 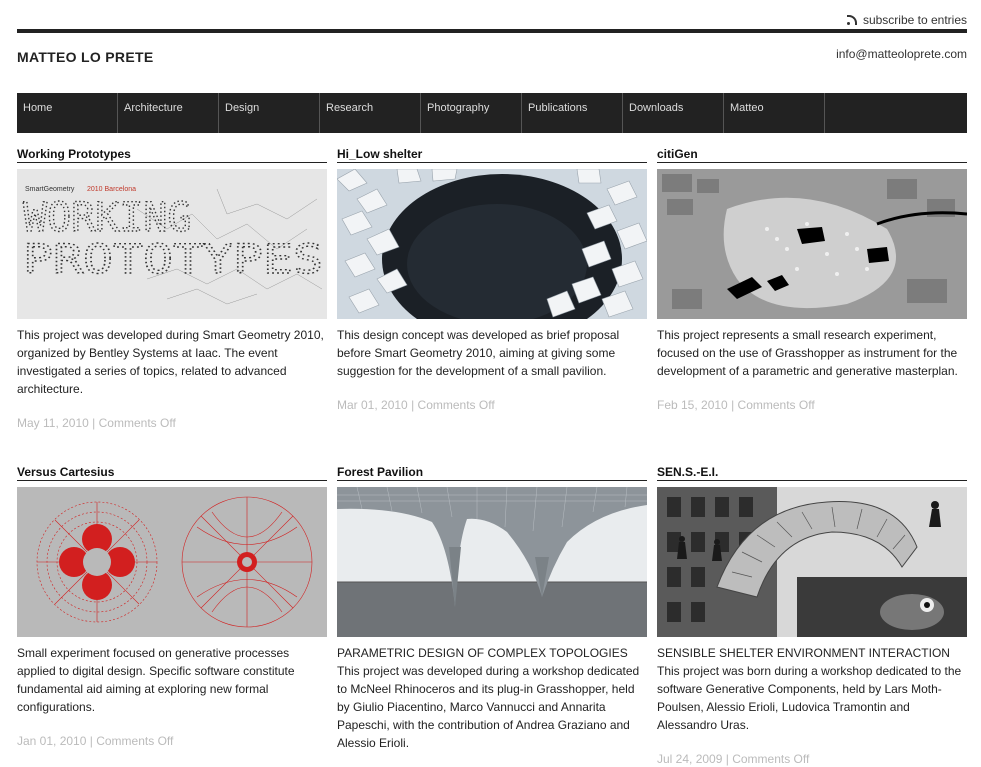 What do you see at coordinates (50, 189) in the screenshot?
I see `image-caption-small: SmartGeometry` at bounding box center [50, 189].